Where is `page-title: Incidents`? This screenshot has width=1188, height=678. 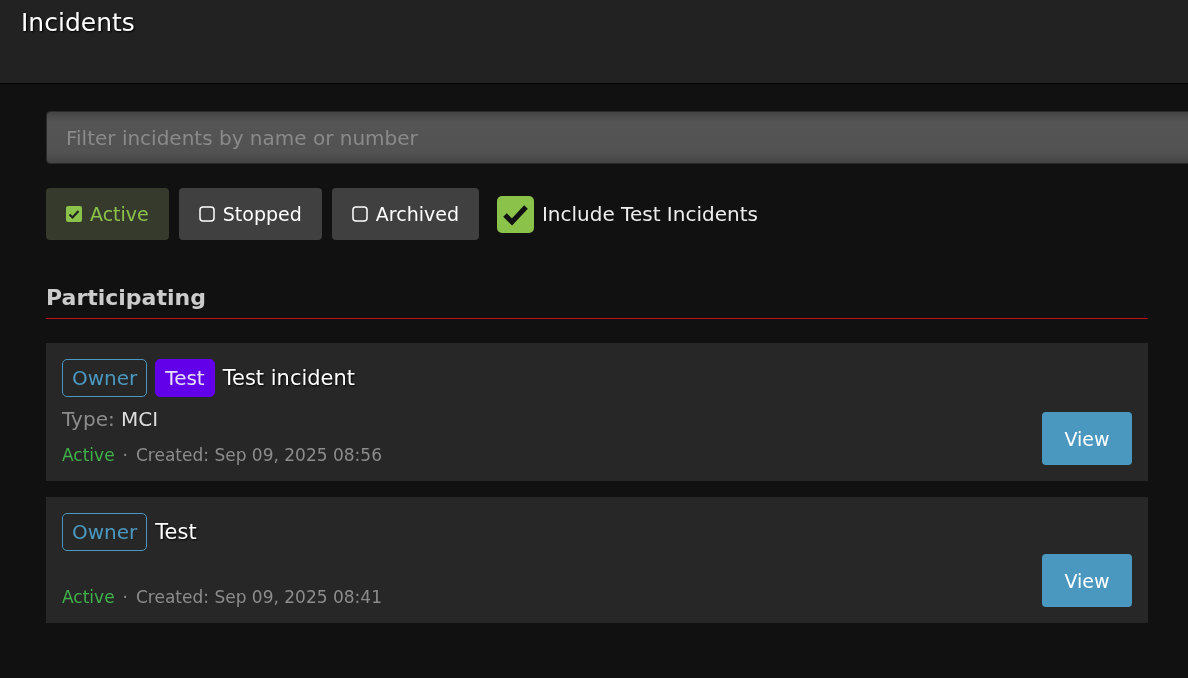 page-title: Incidents is located at coordinates (78, 22).